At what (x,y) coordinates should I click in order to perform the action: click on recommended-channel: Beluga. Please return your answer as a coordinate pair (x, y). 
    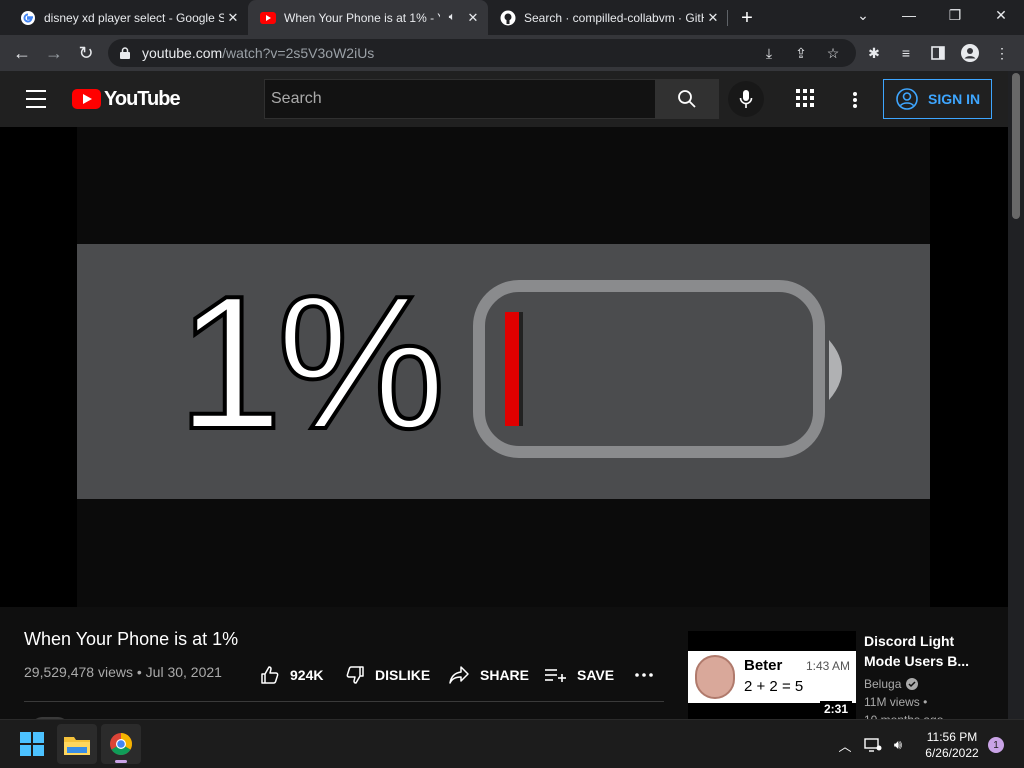
    Looking at the image, I should click on (891, 684).